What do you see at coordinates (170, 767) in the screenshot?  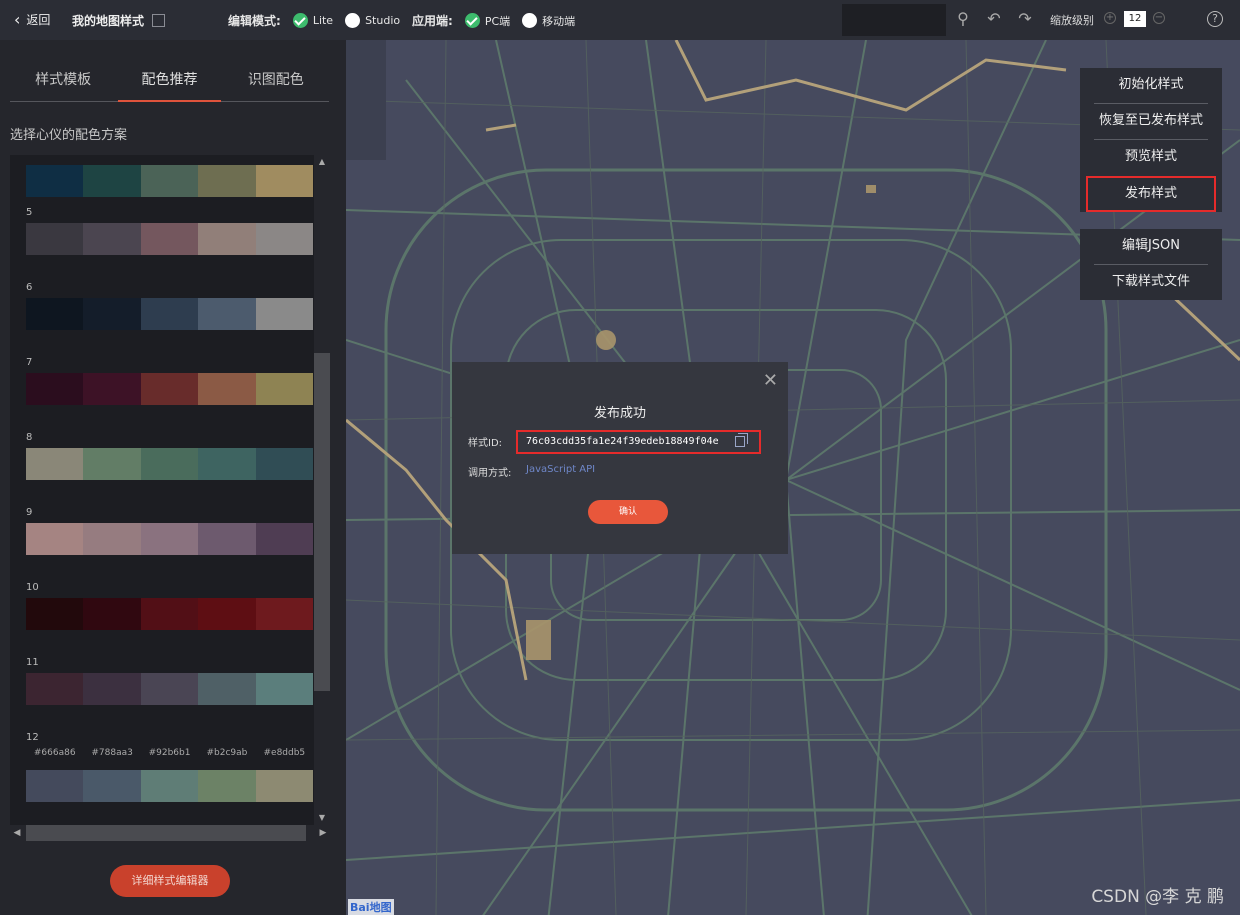 I see `color-scheme-item: 12 #666a86 #788aa3 #92b6b1 #b2c9ab #e8ddb5` at bounding box center [170, 767].